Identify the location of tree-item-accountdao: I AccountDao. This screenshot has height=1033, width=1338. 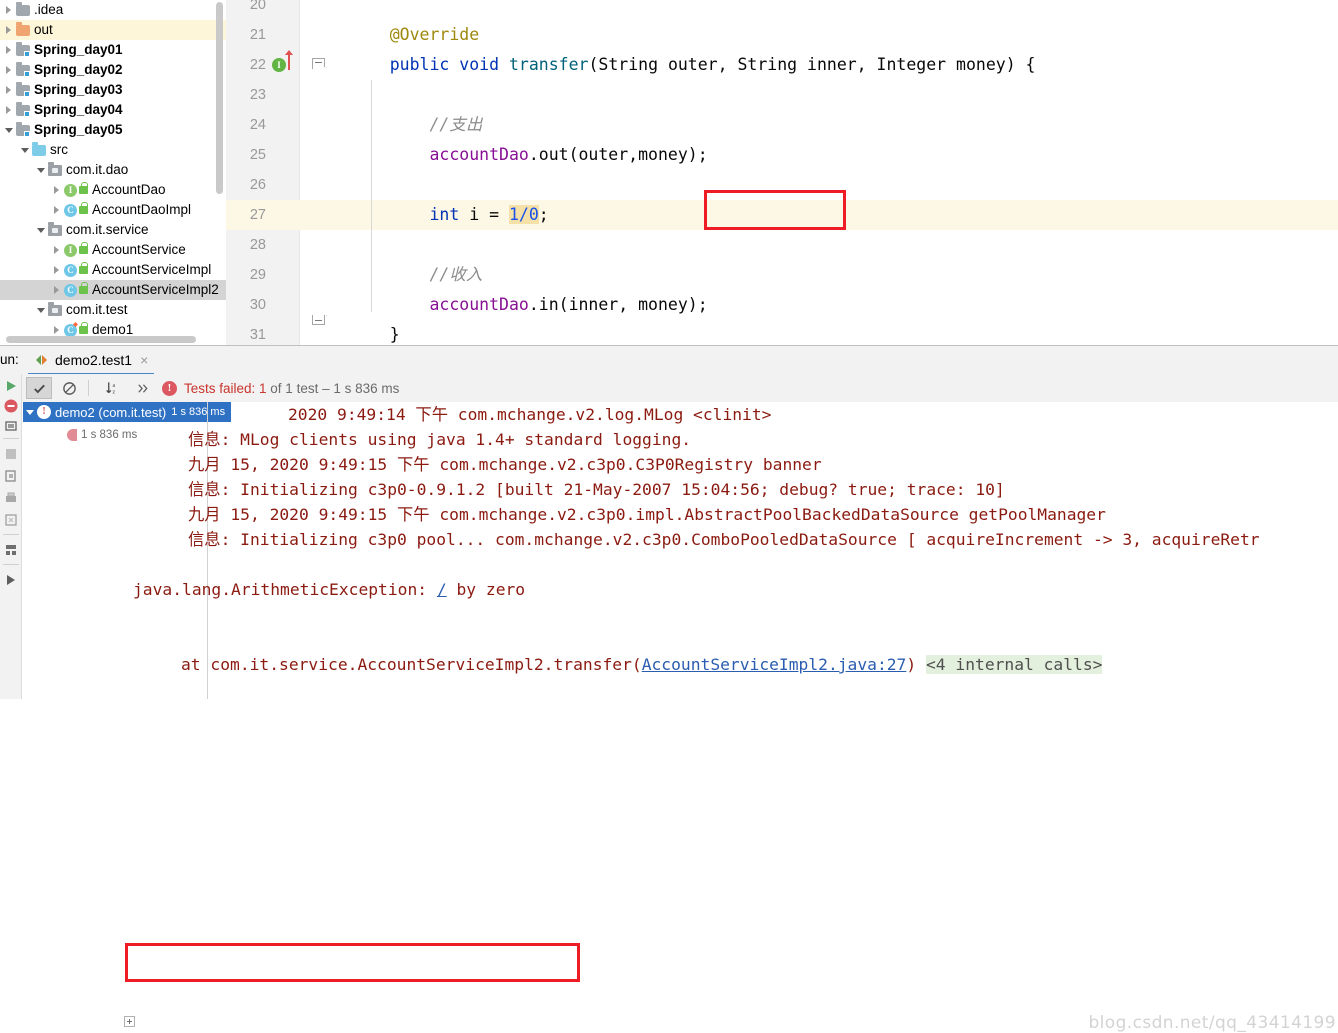
(113, 190).